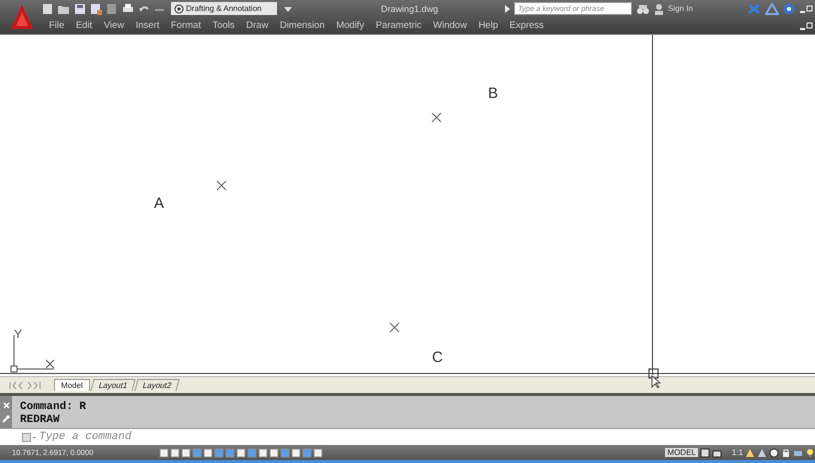 This screenshot has width=815, height=463. What do you see at coordinates (148, 25) in the screenshot?
I see `menu-item: Insert` at bounding box center [148, 25].